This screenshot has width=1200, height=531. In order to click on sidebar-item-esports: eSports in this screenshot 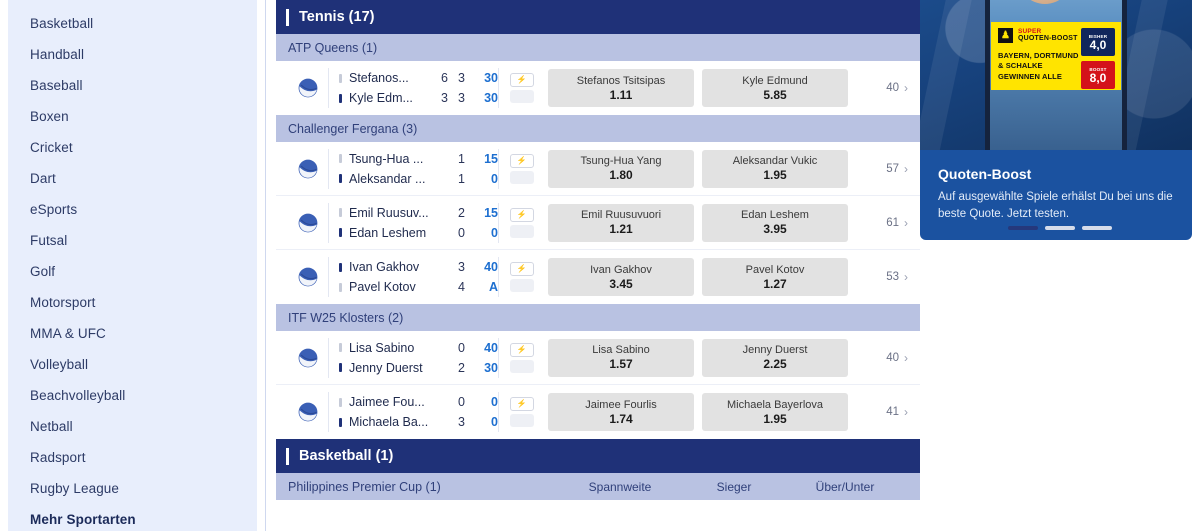, I will do `click(132, 209)`.